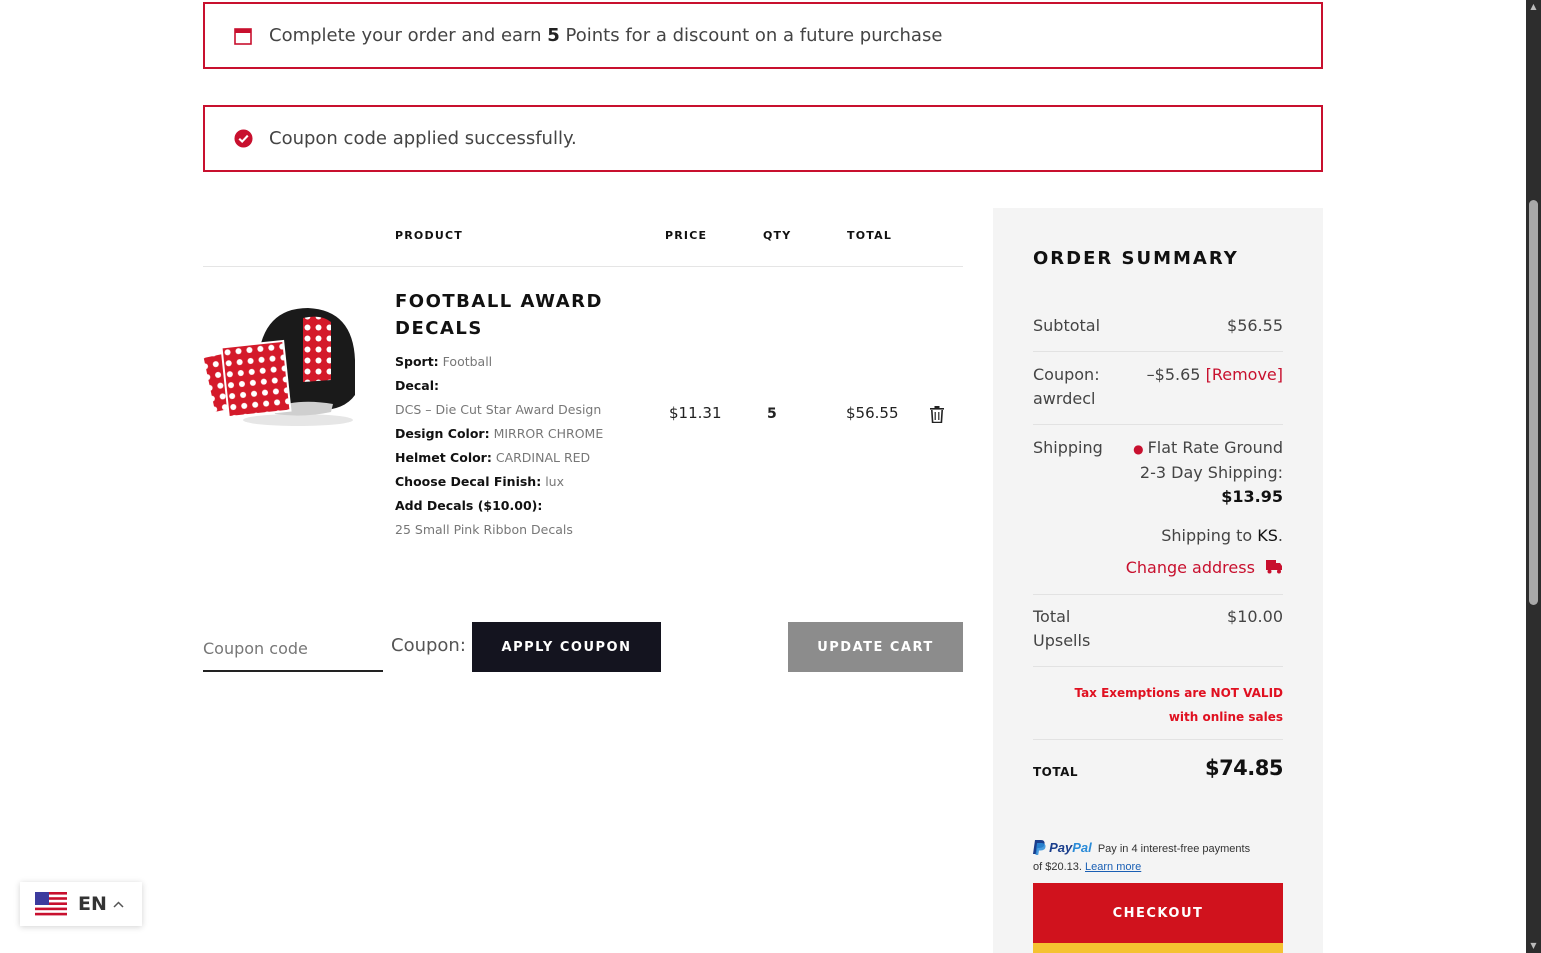  What do you see at coordinates (1208, 472) in the screenshot?
I see `shipping-method: ● Flat Rate Ground 2-3 Day Shipping: $13.95` at bounding box center [1208, 472].